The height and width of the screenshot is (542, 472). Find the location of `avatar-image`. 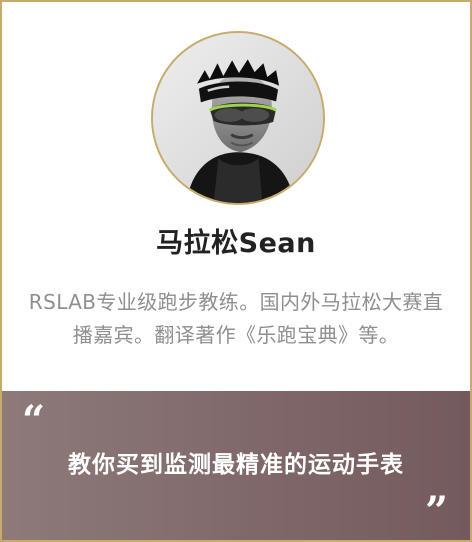

avatar-image is located at coordinates (238, 118).